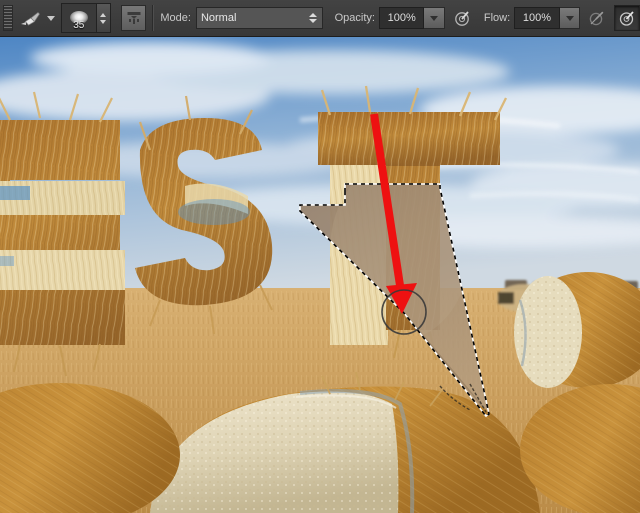 Image resolution: width=640 pixels, height=513 pixels. I want to click on tablet-pressure-button, so click(627, 18).